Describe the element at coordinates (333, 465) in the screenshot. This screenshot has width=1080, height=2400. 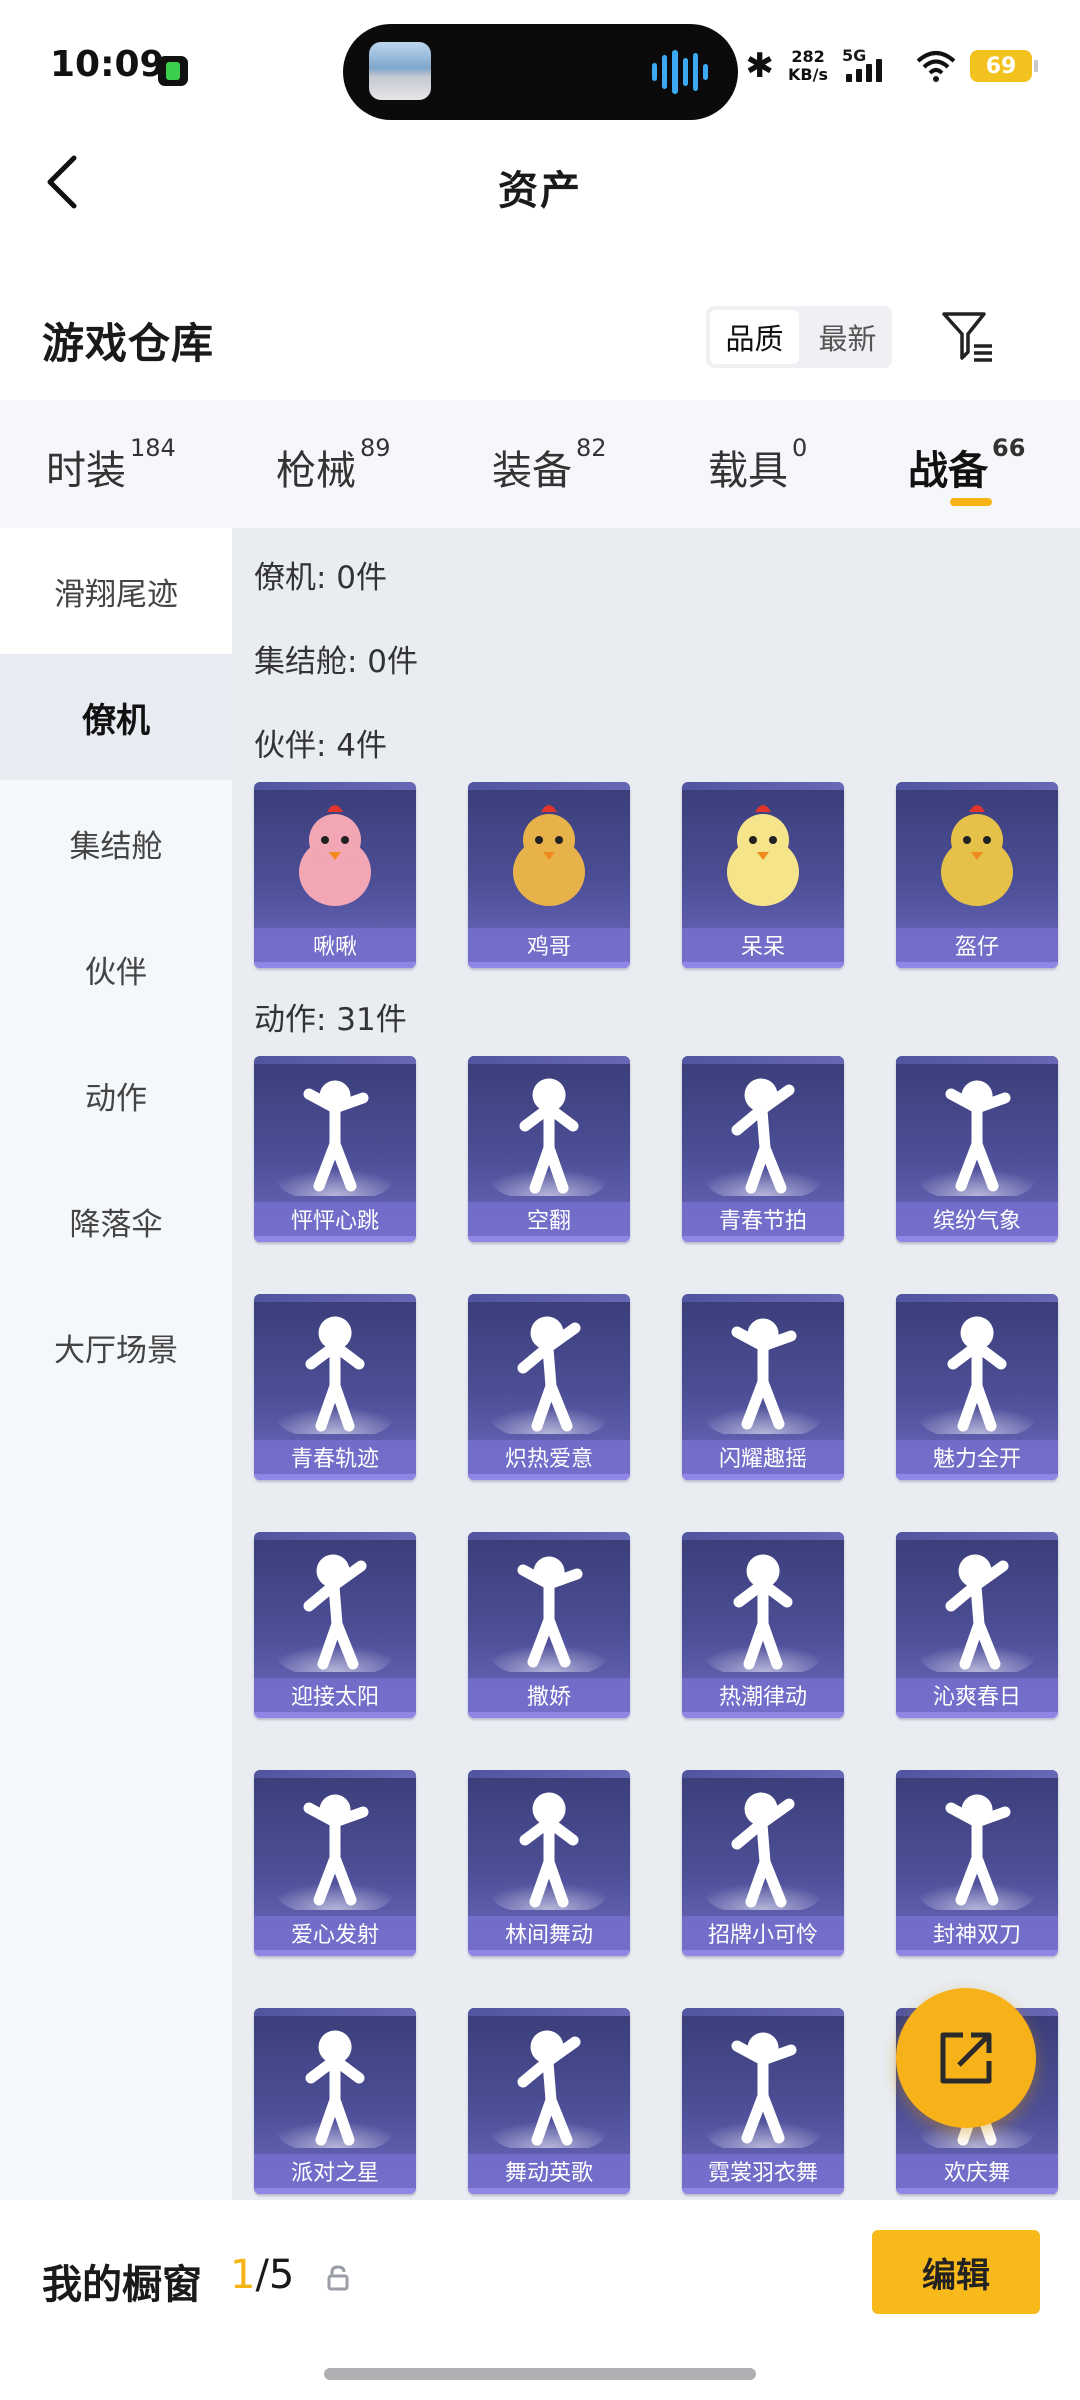
I see `tab-guns: 枪械 89` at that location.